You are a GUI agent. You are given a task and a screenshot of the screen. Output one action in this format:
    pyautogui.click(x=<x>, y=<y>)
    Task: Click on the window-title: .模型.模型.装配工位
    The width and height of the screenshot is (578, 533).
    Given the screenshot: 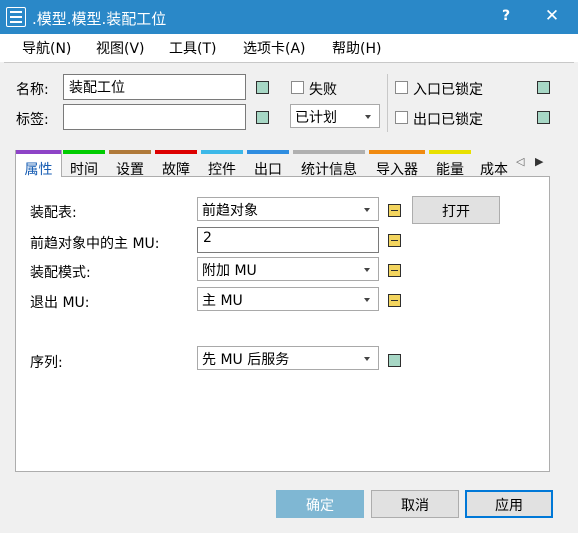 What is the action you would take?
    pyautogui.click(x=99, y=19)
    